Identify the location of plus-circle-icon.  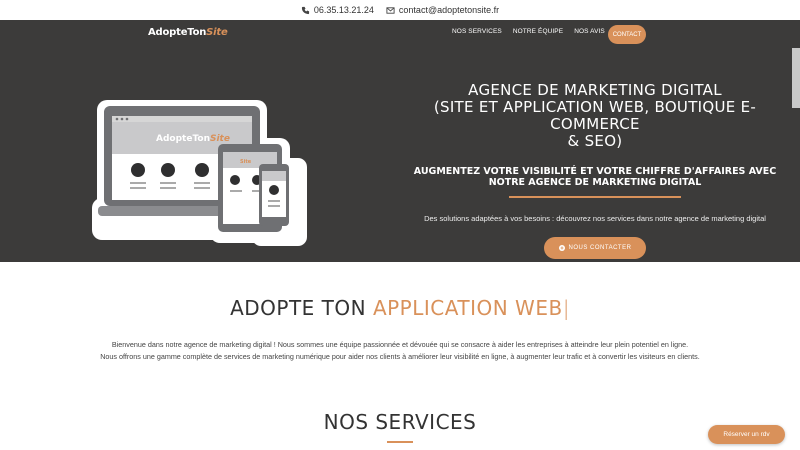
(561, 248).